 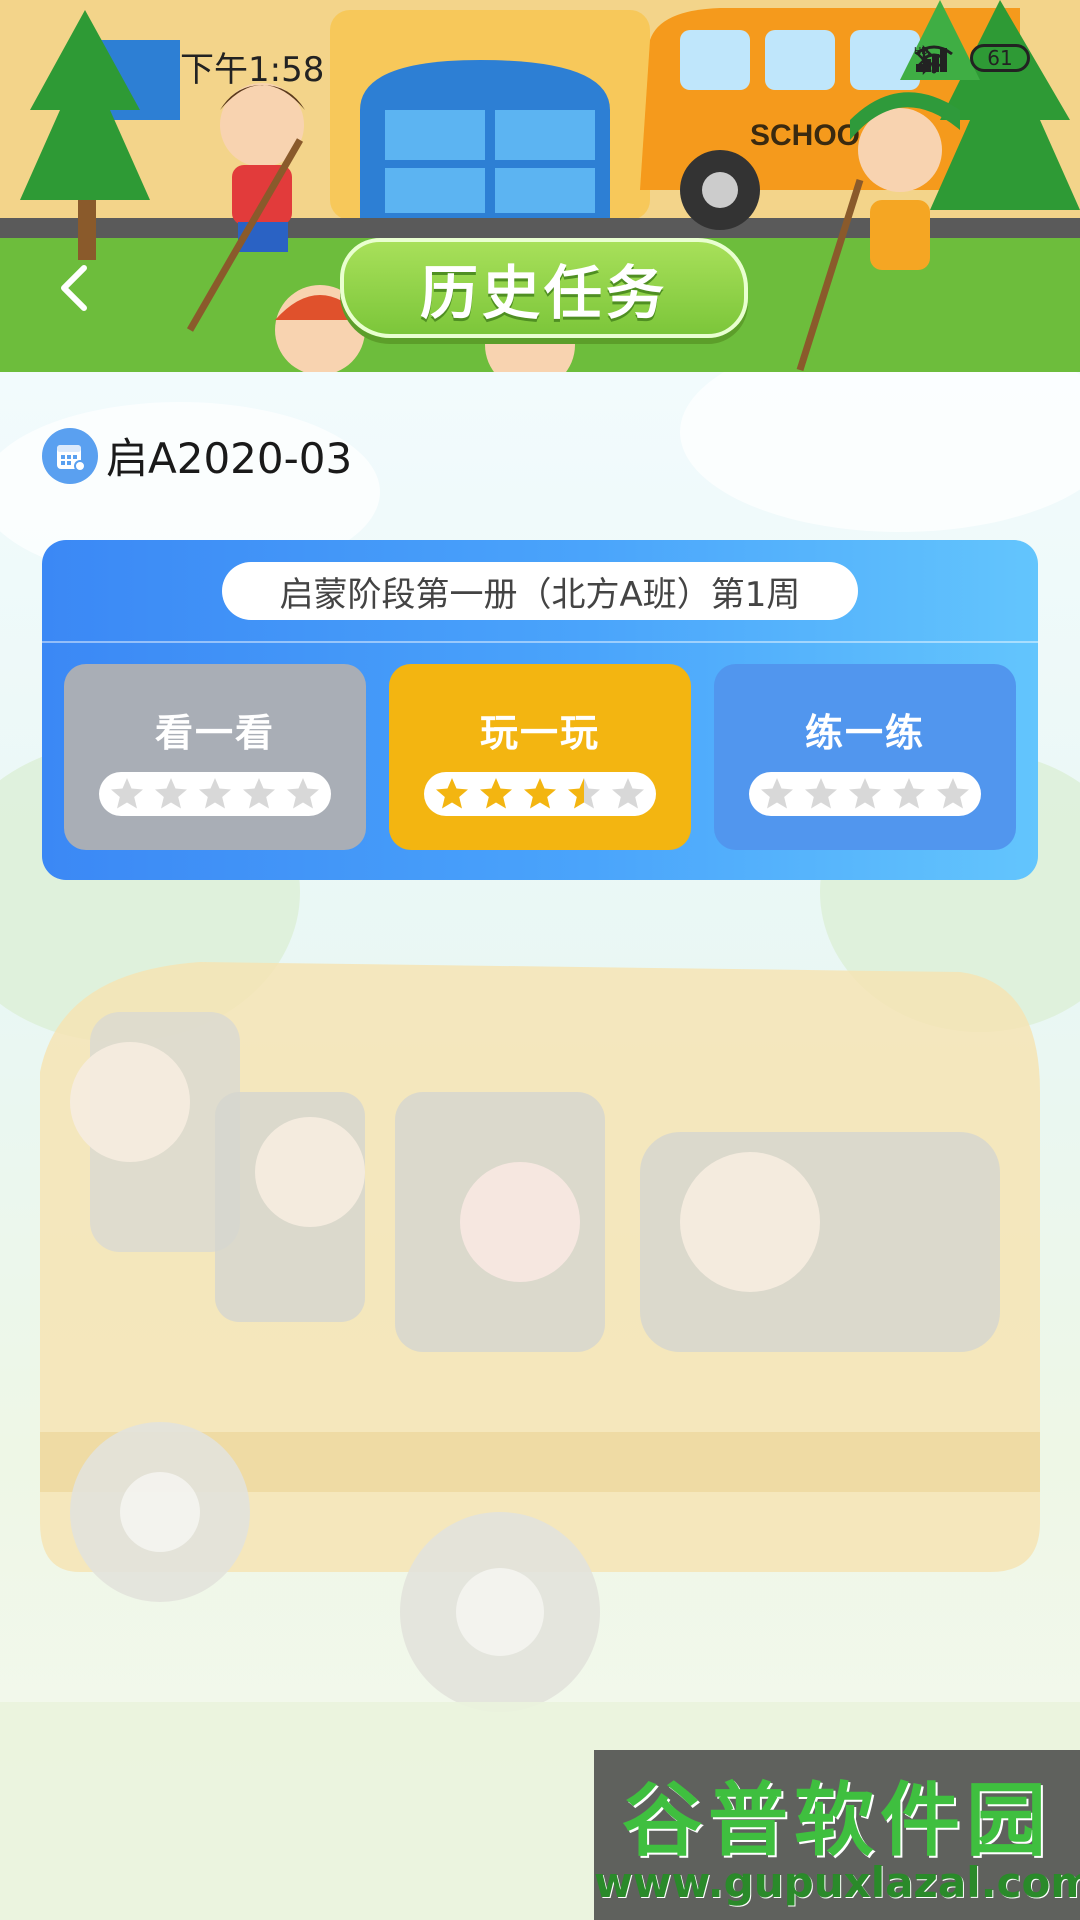 I want to click on page-title-plate: 历史任务, so click(x=544, y=288).